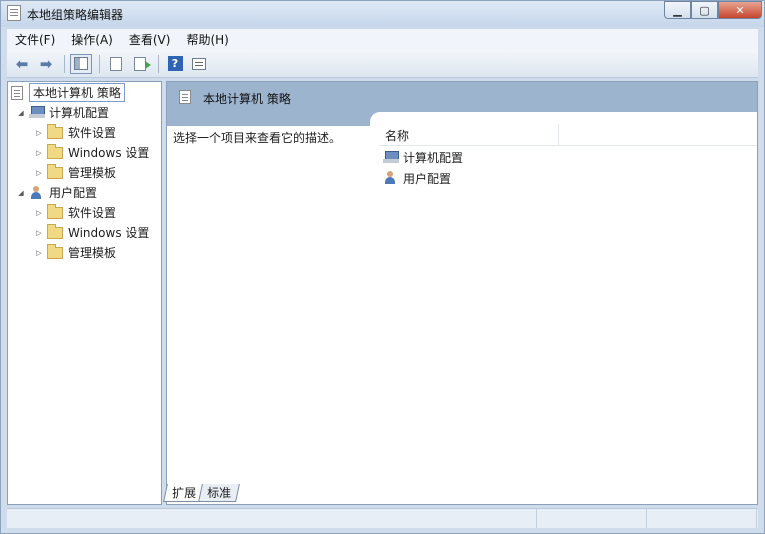 This screenshot has width=765, height=534. What do you see at coordinates (247, 99) in the screenshot?
I see `details-title: 本地计算机 策略` at bounding box center [247, 99].